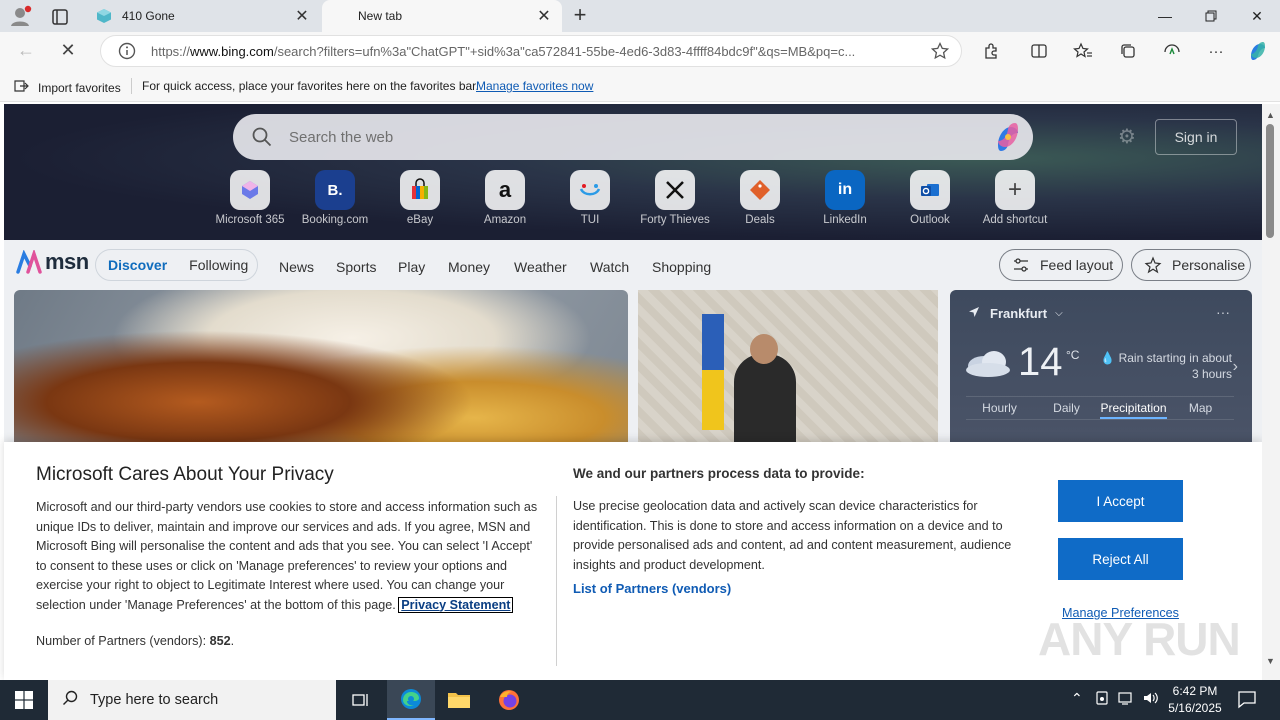 The height and width of the screenshot is (720, 1280). I want to click on nav-weather: Weather, so click(540, 267).